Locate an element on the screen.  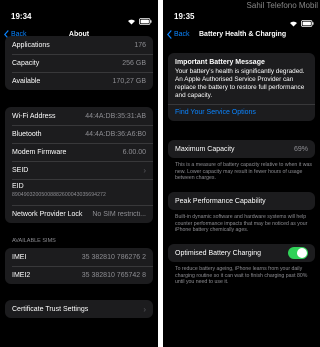
row-label: Certificate Trust Settings is located at coordinates (50, 309).